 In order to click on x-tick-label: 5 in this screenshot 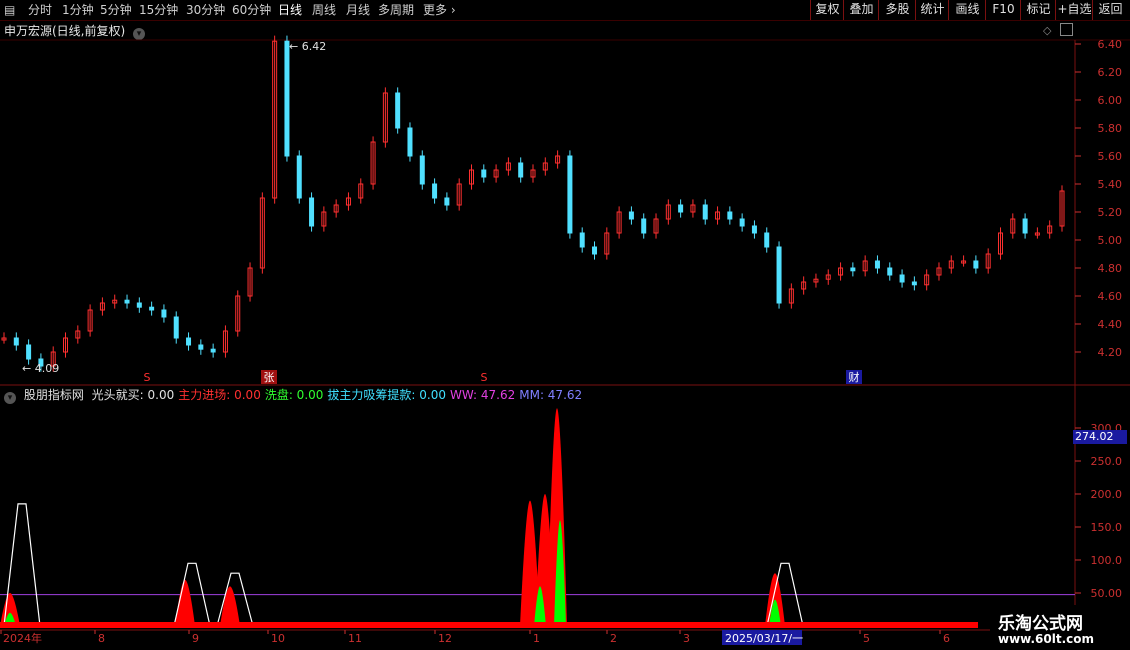, I will do `click(866, 638)`.